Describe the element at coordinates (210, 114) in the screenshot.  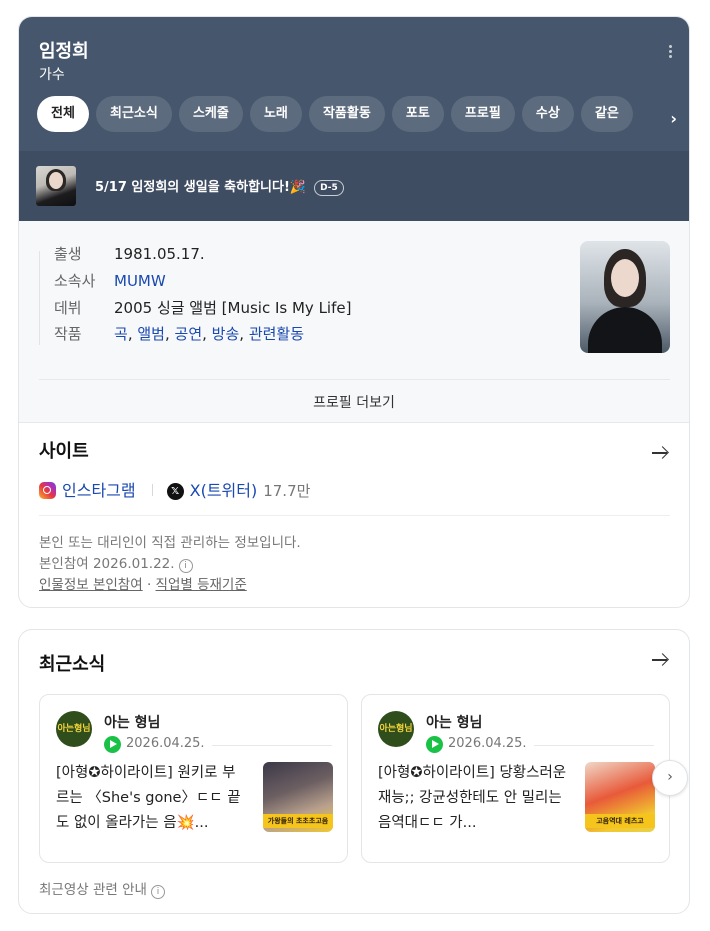
I see `tab-schedule: 스케줄` at that location.